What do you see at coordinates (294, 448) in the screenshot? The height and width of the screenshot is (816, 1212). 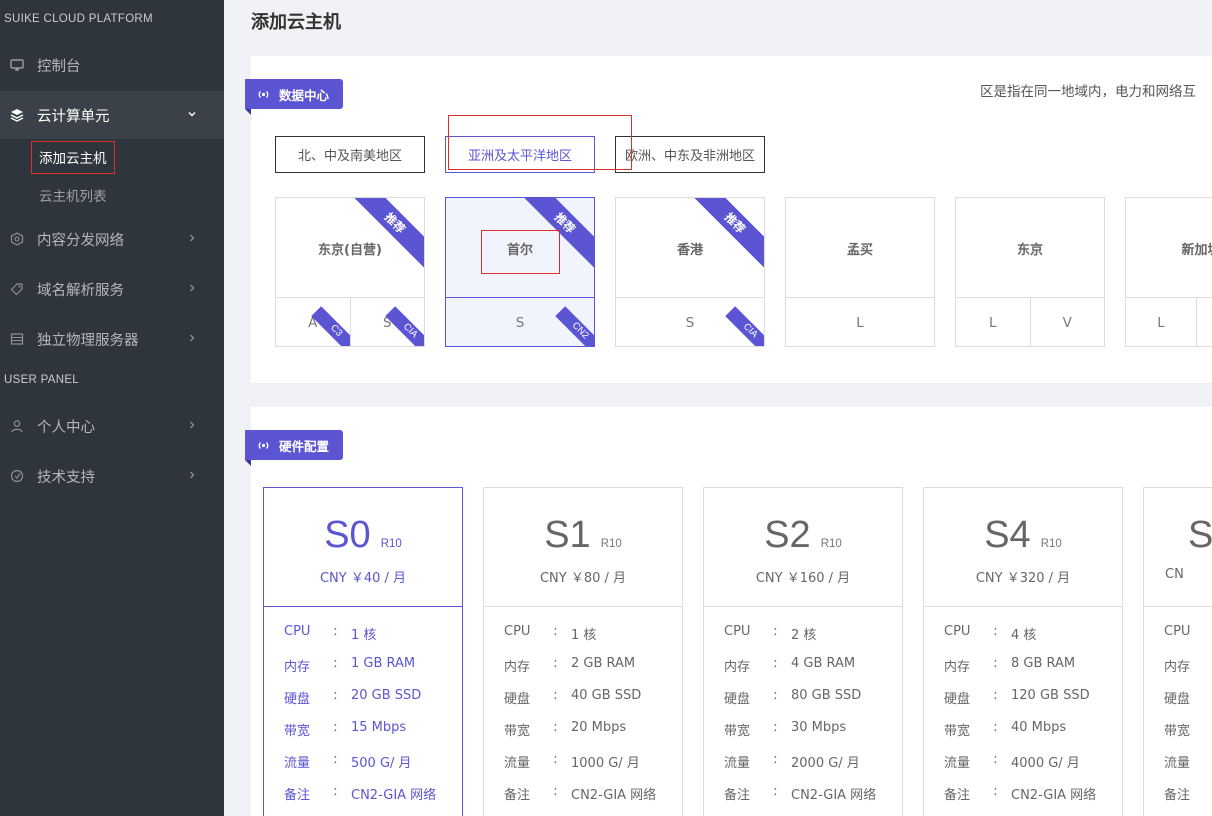 I see `hardware-badge: 硬件配置` at bounding box center [294, 448].